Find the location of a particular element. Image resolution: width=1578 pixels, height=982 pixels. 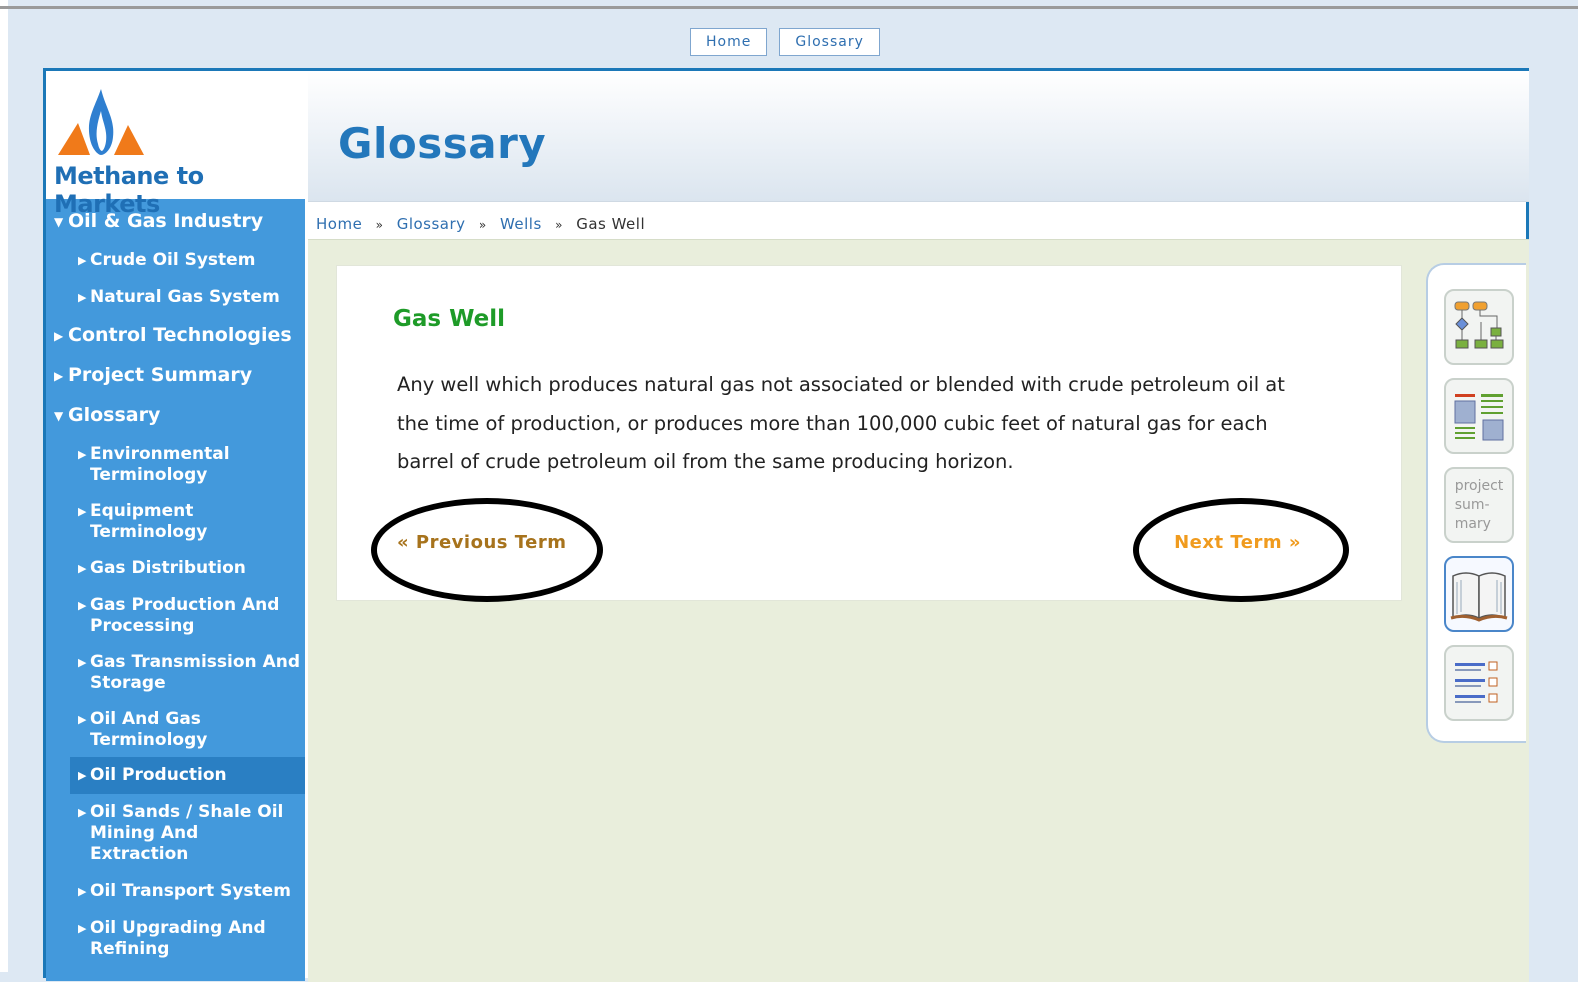

breadcrumb-wells-link: Wells is located at coordinates (521, 224).